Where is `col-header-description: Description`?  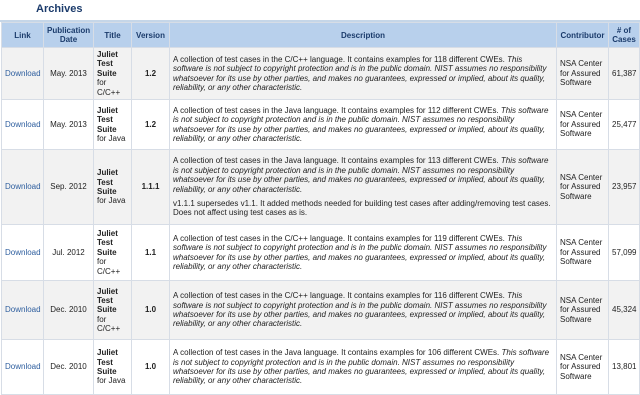 col-header-description: Description is located at coordinates (363, 35).